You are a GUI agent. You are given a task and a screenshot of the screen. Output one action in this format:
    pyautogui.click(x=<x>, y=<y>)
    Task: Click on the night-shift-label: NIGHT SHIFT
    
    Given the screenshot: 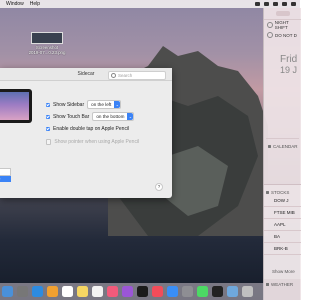 What is the action you would take?
    pyautogui.click(x=281, y=25)
    